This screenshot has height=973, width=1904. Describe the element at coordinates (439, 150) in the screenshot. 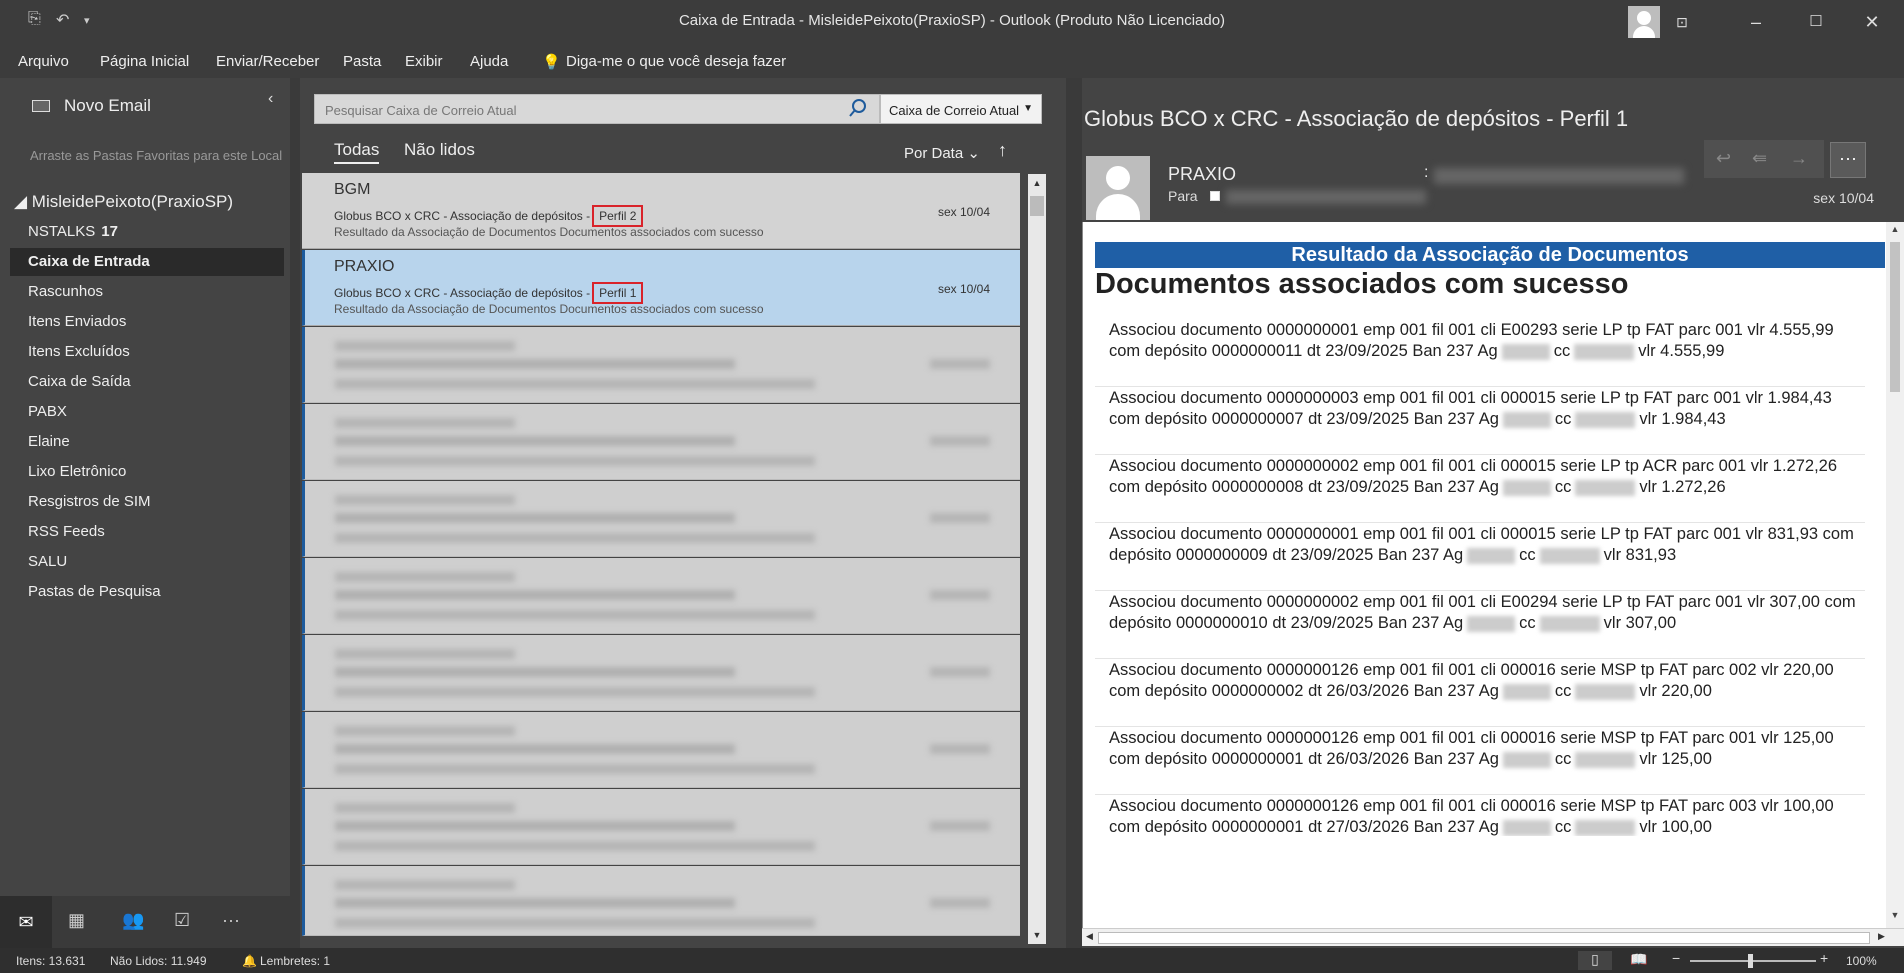

I see `tab-nao-lidos: Não lidos` at that location.